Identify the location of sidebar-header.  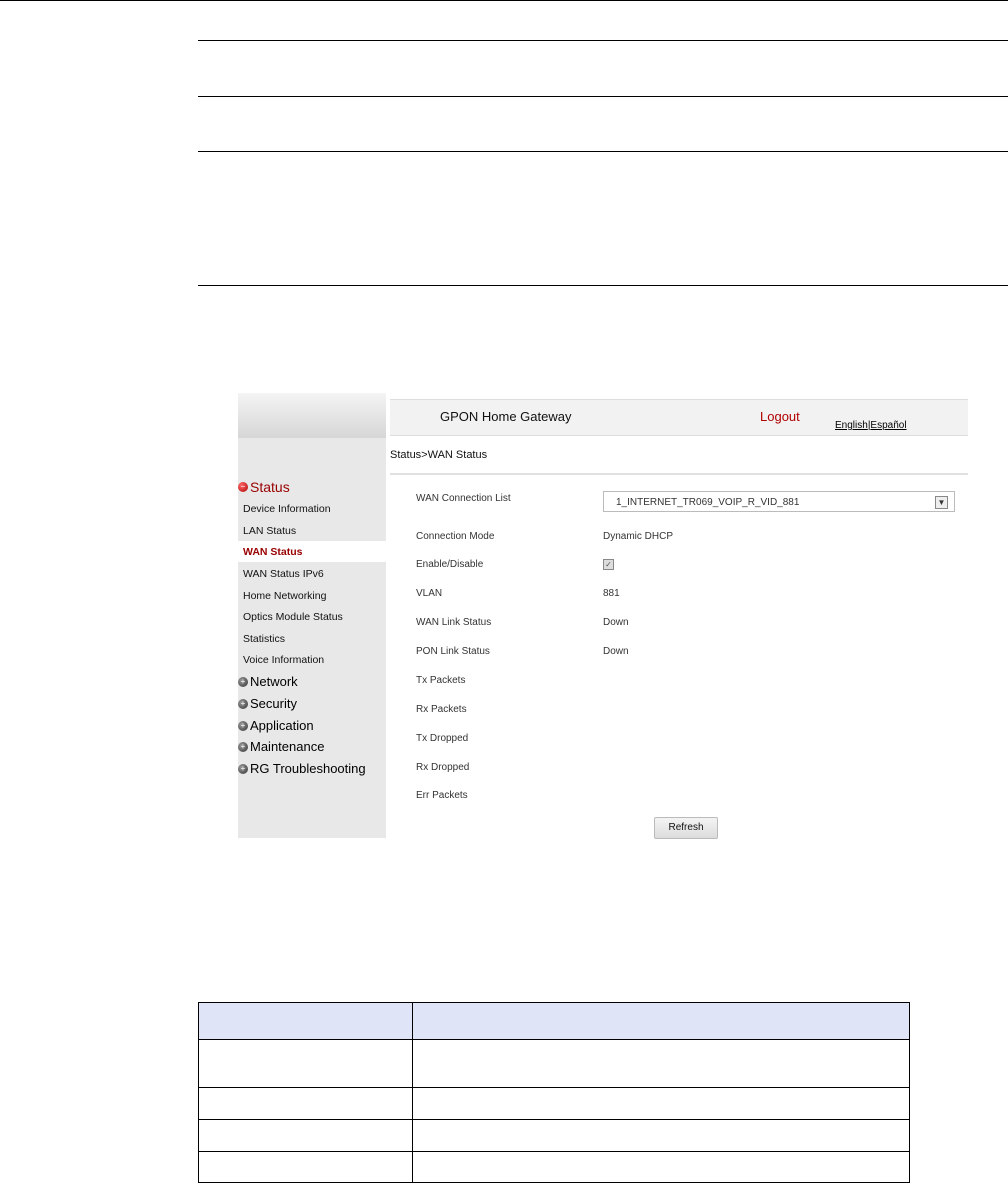
(312, 415).